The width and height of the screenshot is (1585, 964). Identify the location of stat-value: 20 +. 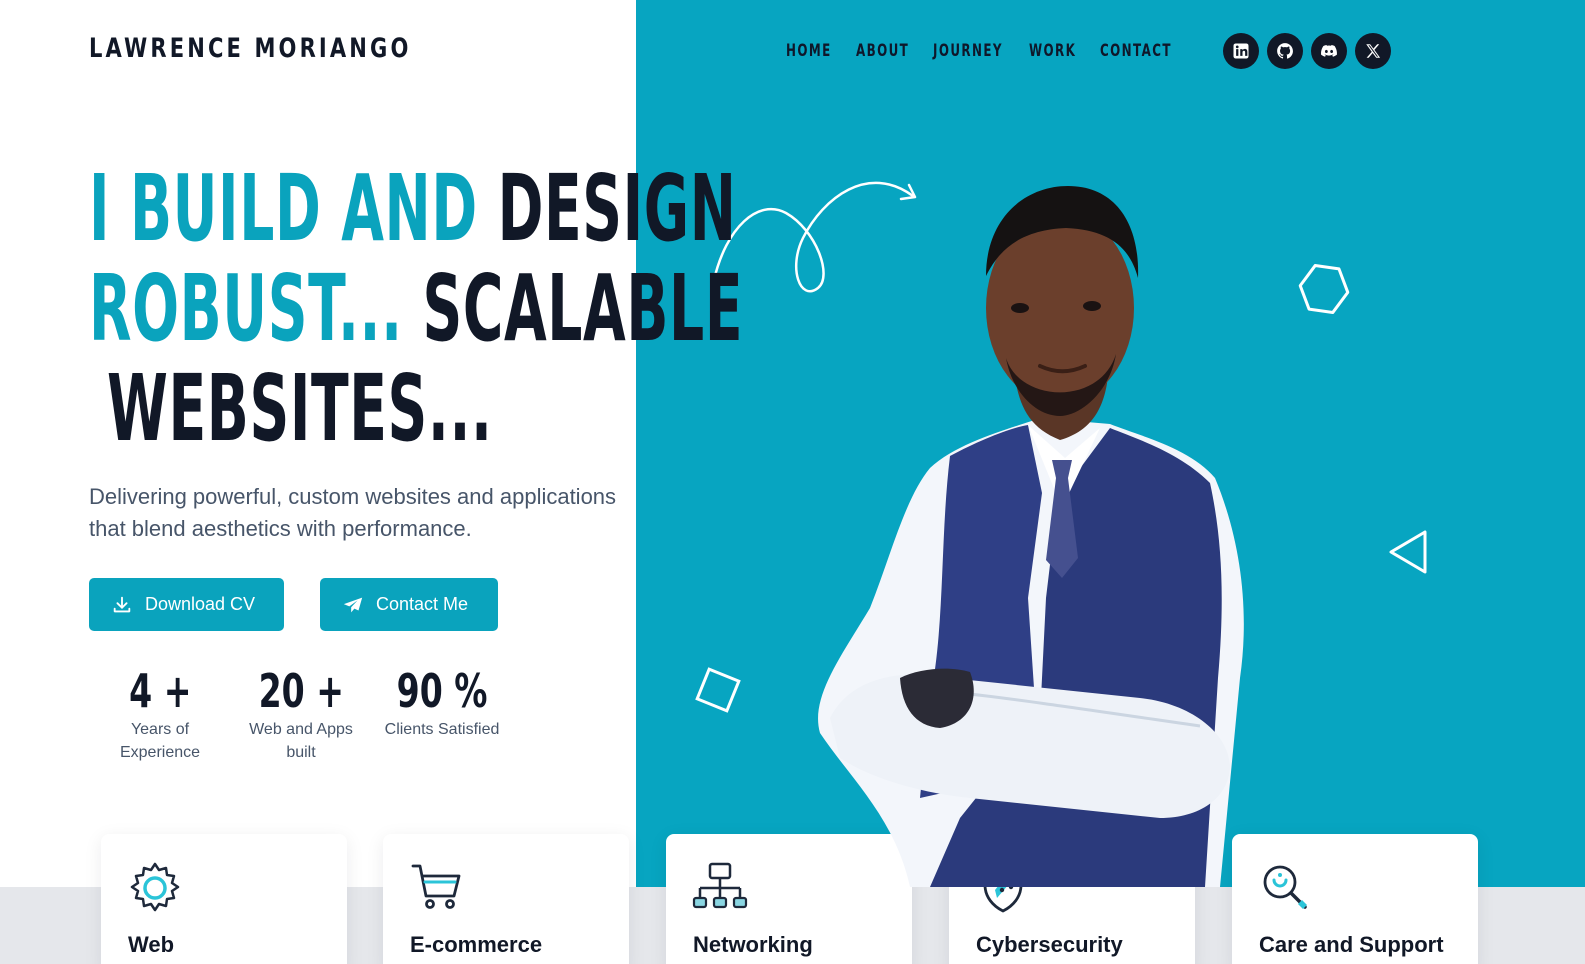
(301, 691).